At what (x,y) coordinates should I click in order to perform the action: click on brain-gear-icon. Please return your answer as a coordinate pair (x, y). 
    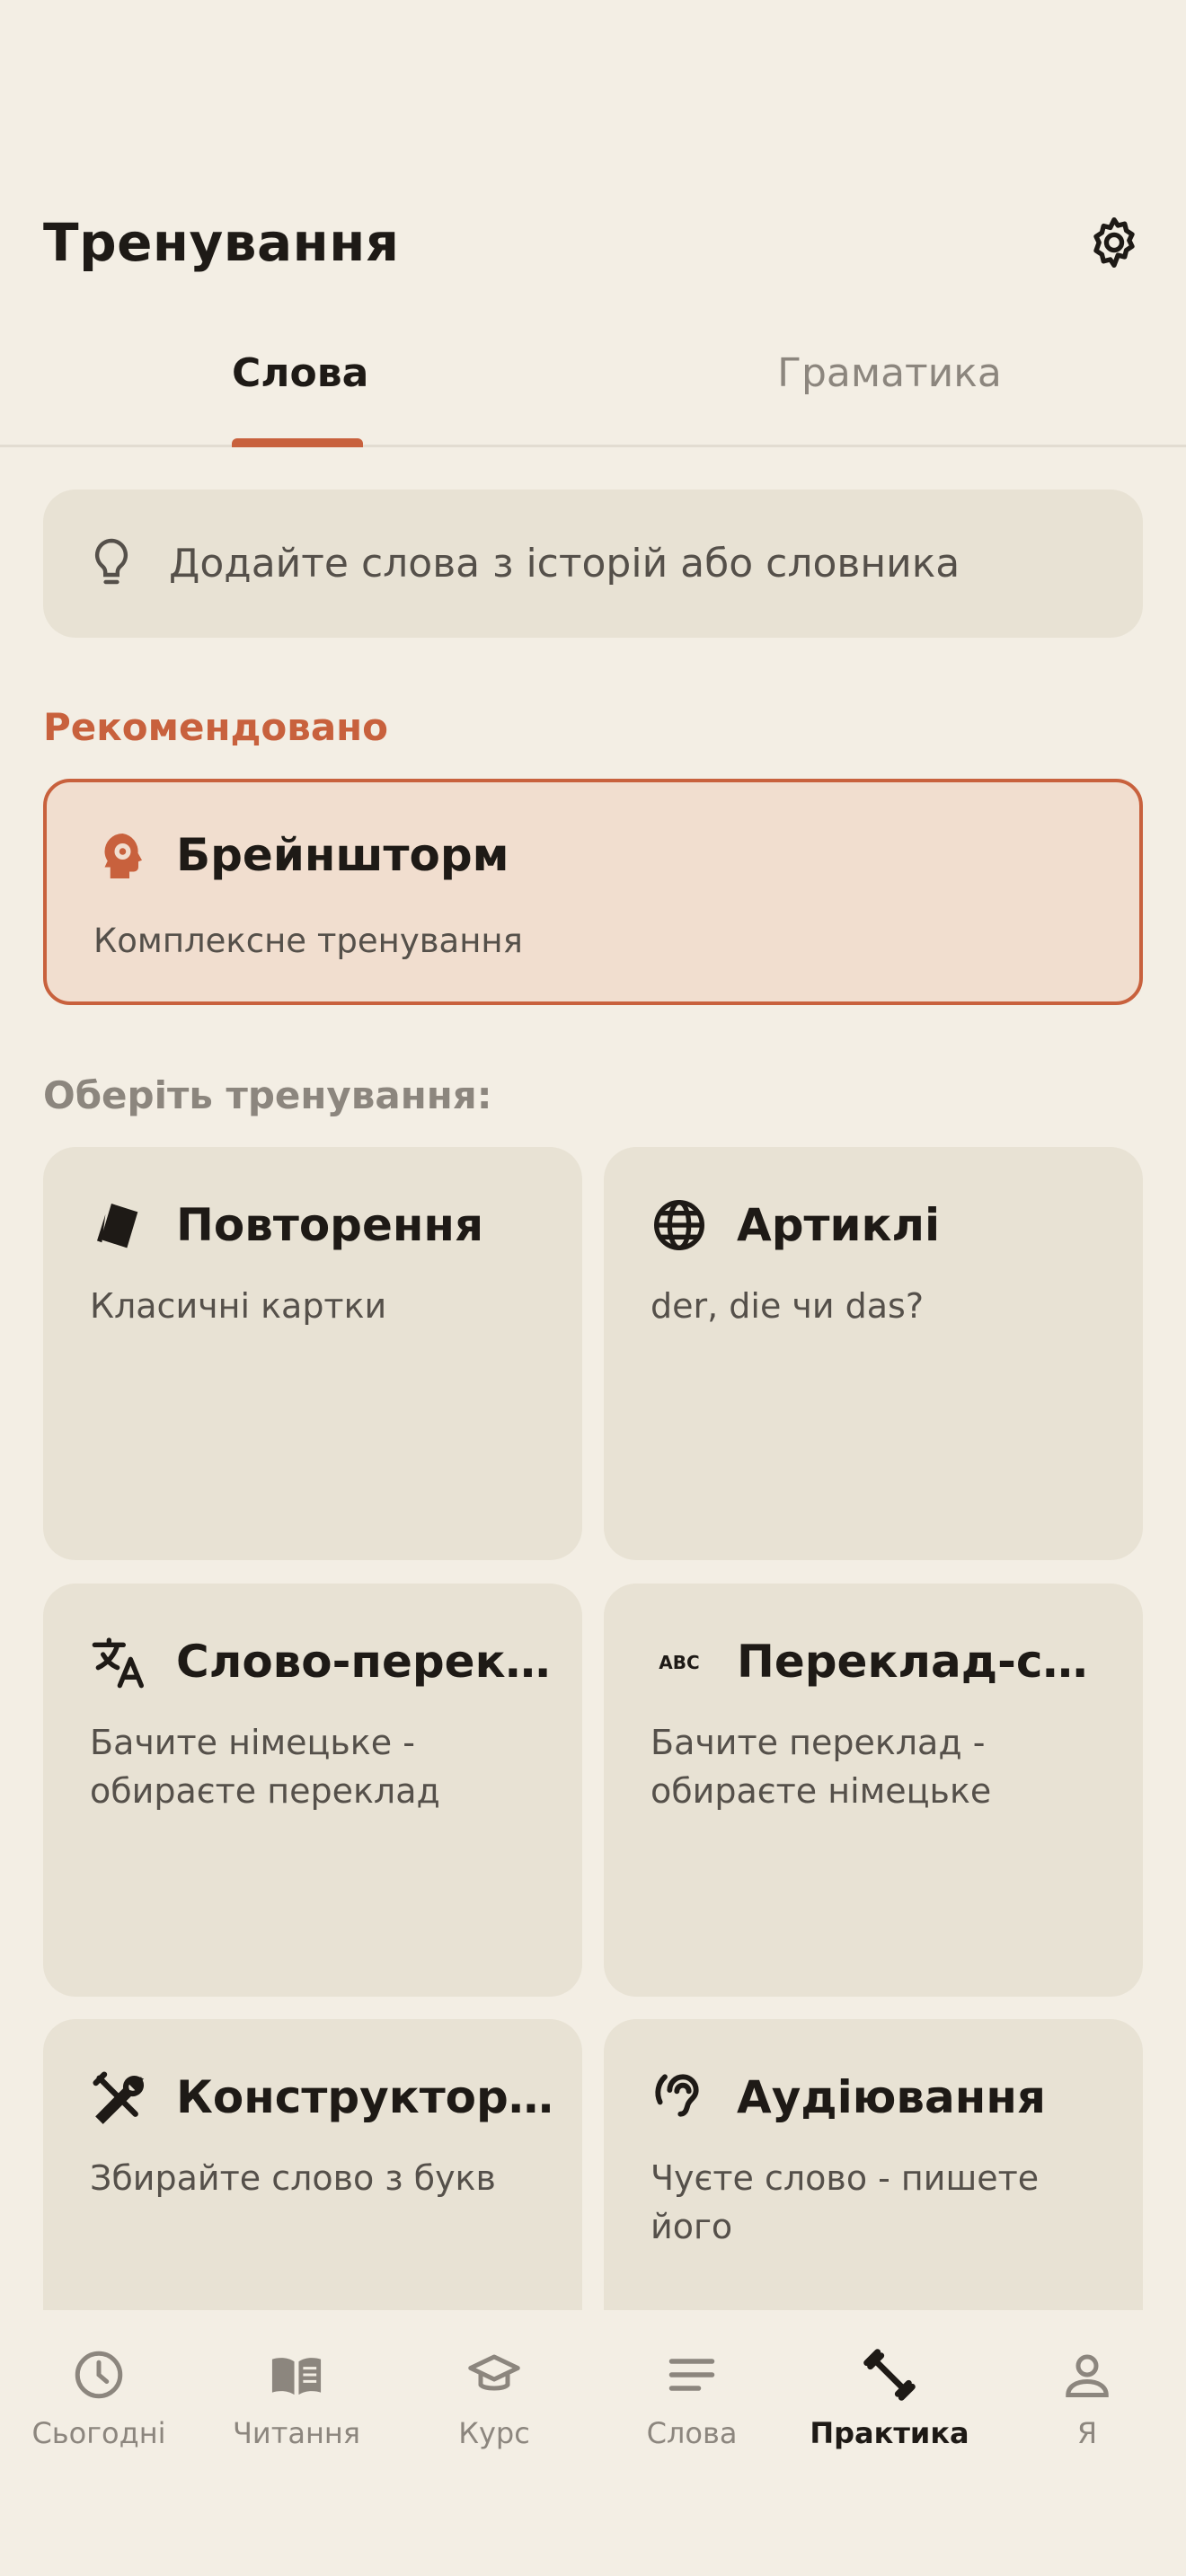
    Looking at the image, I should click on (120, 856).